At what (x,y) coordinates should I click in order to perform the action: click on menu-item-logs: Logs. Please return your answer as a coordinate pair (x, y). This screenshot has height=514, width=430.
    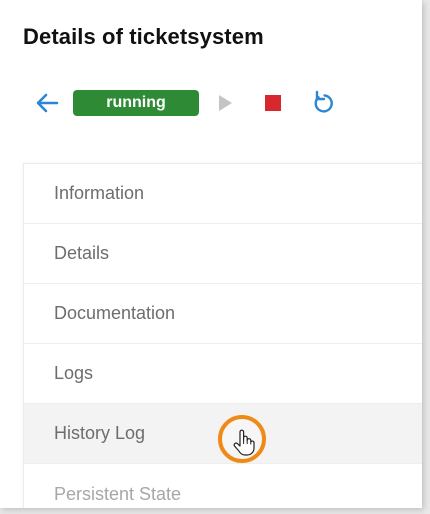
    Looking at the image, I should click on (223, 374).